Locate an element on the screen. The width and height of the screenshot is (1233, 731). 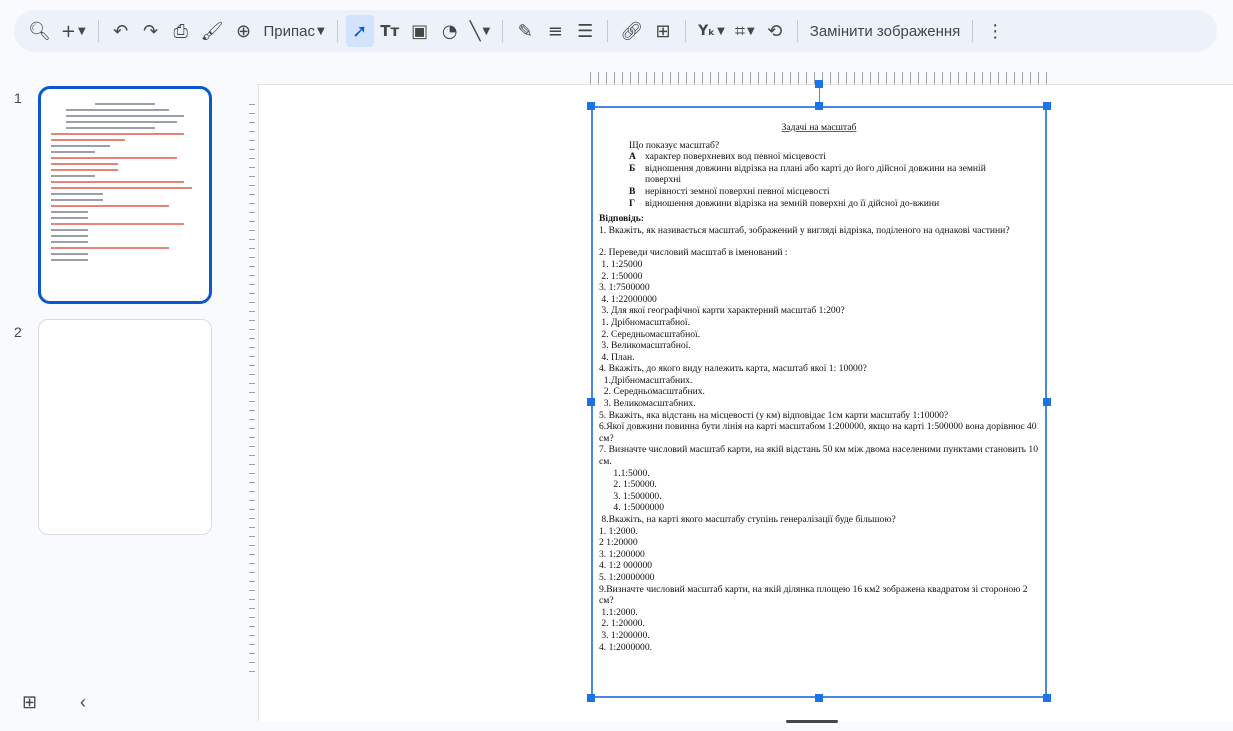
document-line: 3. 1:7500000 is located at coordinates (624, 288).